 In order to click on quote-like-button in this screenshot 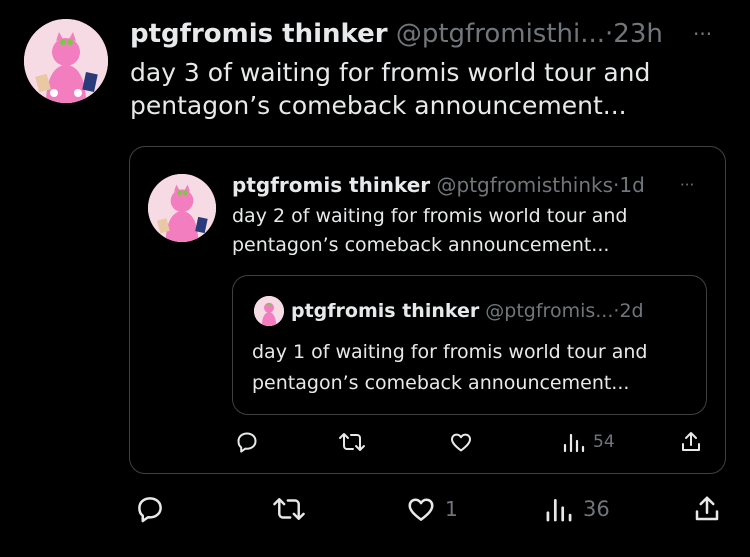, I will do `click(461, 442)`.